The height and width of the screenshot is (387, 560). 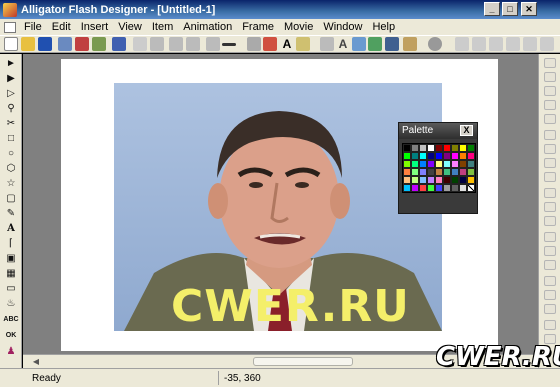 What do you see at coordinates (479, 44) in the screenshot?
I see `prev-frame-icon` at bounding box center [479, 44].